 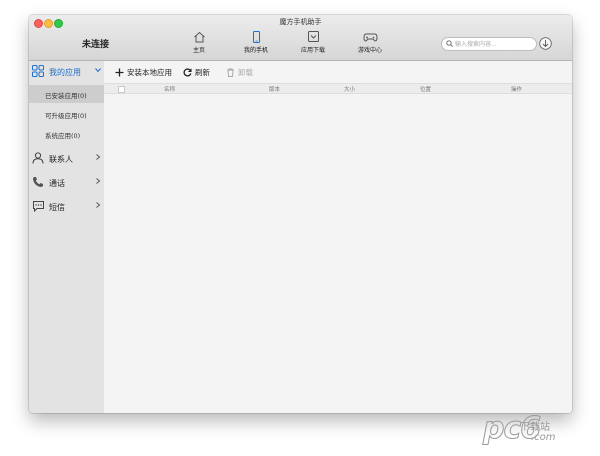 I want to click on tab-app-download-label: 应用下载, so click(x=312, y=50).